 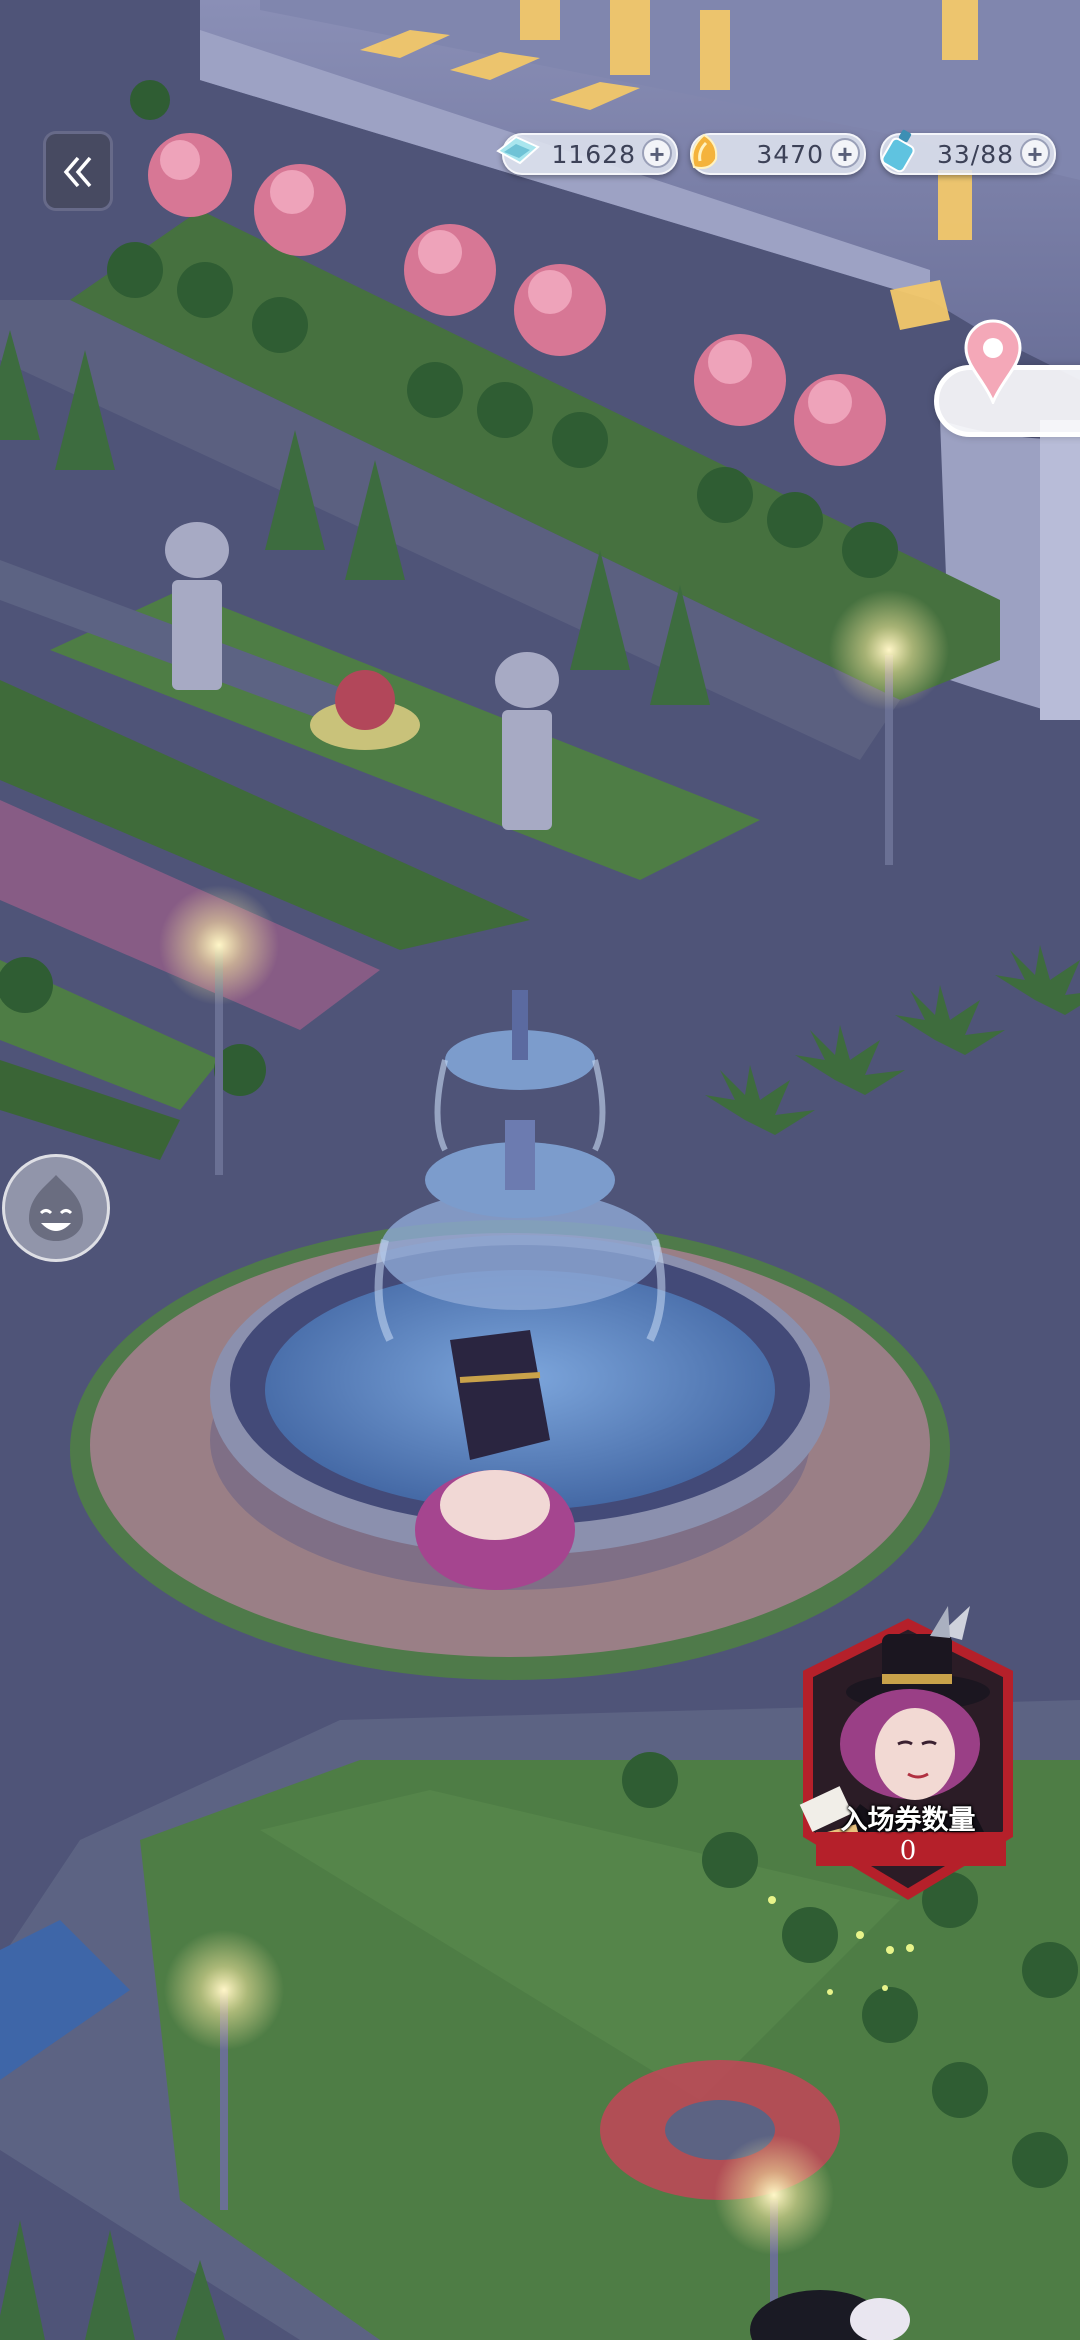 I want to click on ticket-count-label: 入场券数量, so click(x=908, y=1820).